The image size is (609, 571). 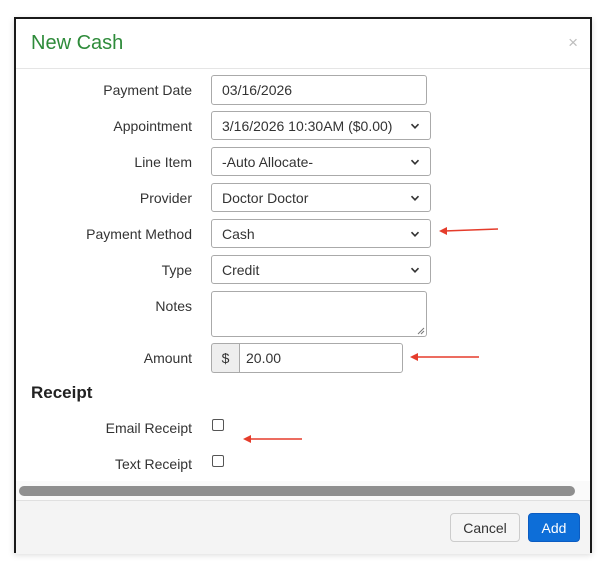 I want to click on dialog-footer: Cancel Add, so click(x=303, y=527).